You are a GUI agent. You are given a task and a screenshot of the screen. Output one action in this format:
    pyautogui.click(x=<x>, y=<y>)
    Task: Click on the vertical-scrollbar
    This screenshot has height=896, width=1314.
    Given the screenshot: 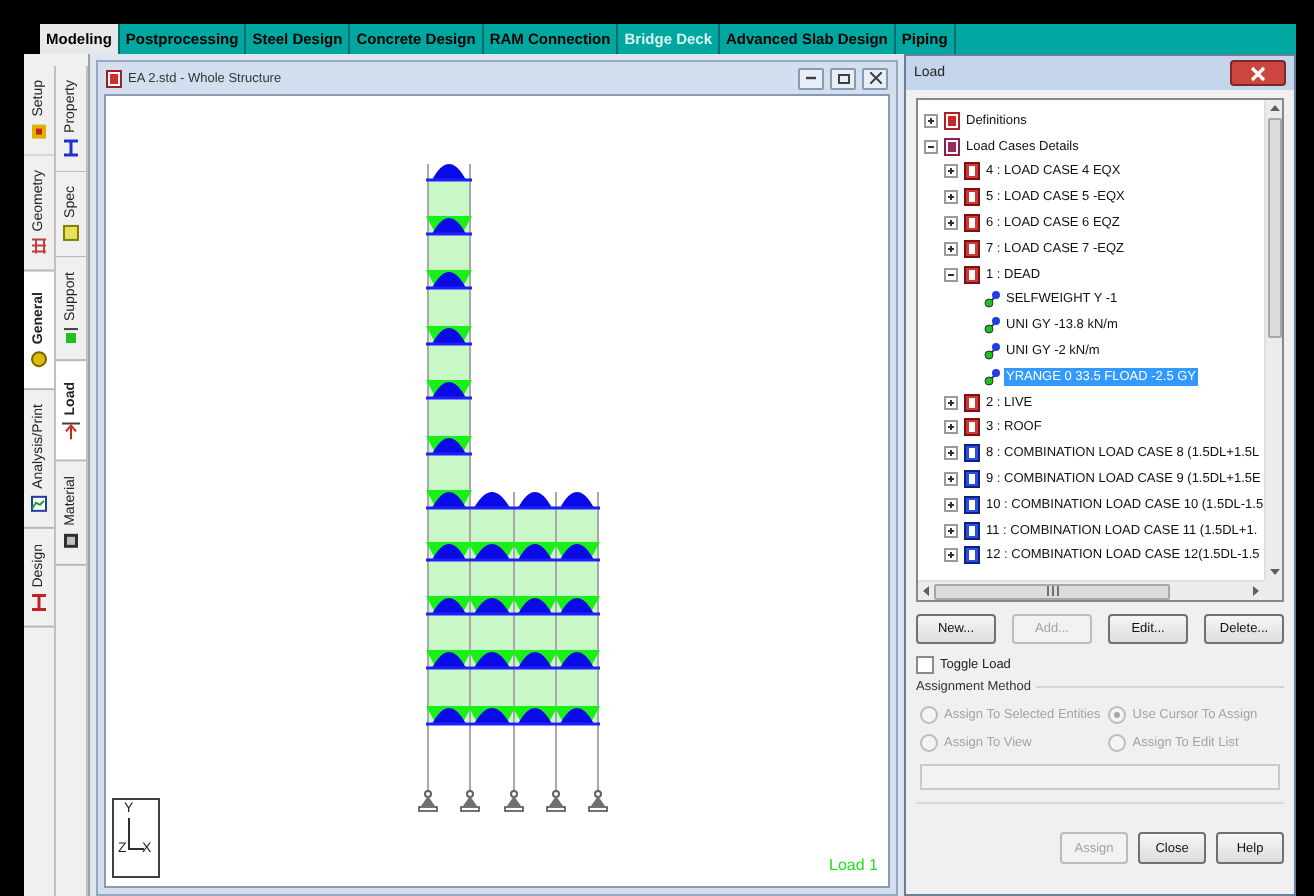 What is the action you would take?
    pyautogui.click(x=1273, y=340)
    